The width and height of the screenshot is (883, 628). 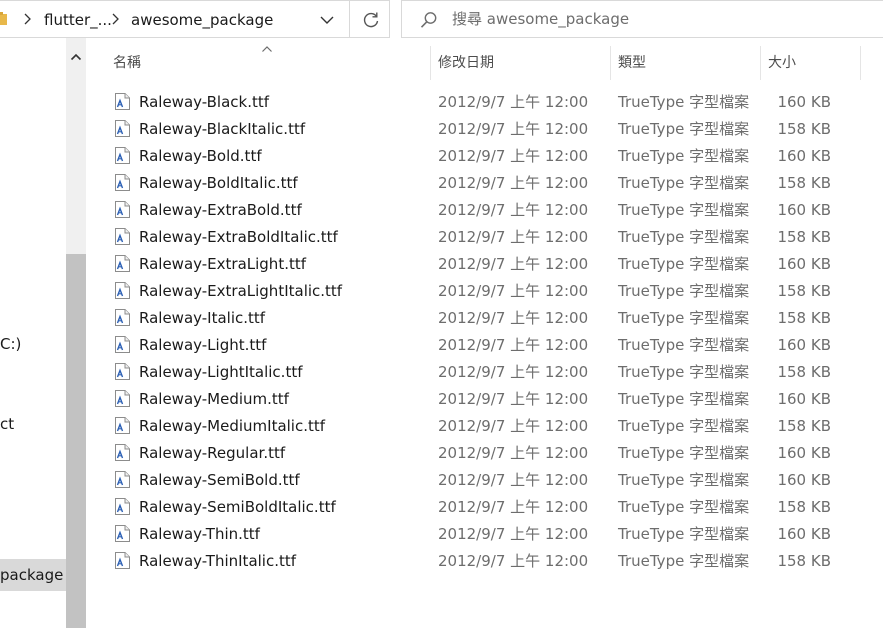 I want to click on nav-item-label: package, so click(x=32, y=575).